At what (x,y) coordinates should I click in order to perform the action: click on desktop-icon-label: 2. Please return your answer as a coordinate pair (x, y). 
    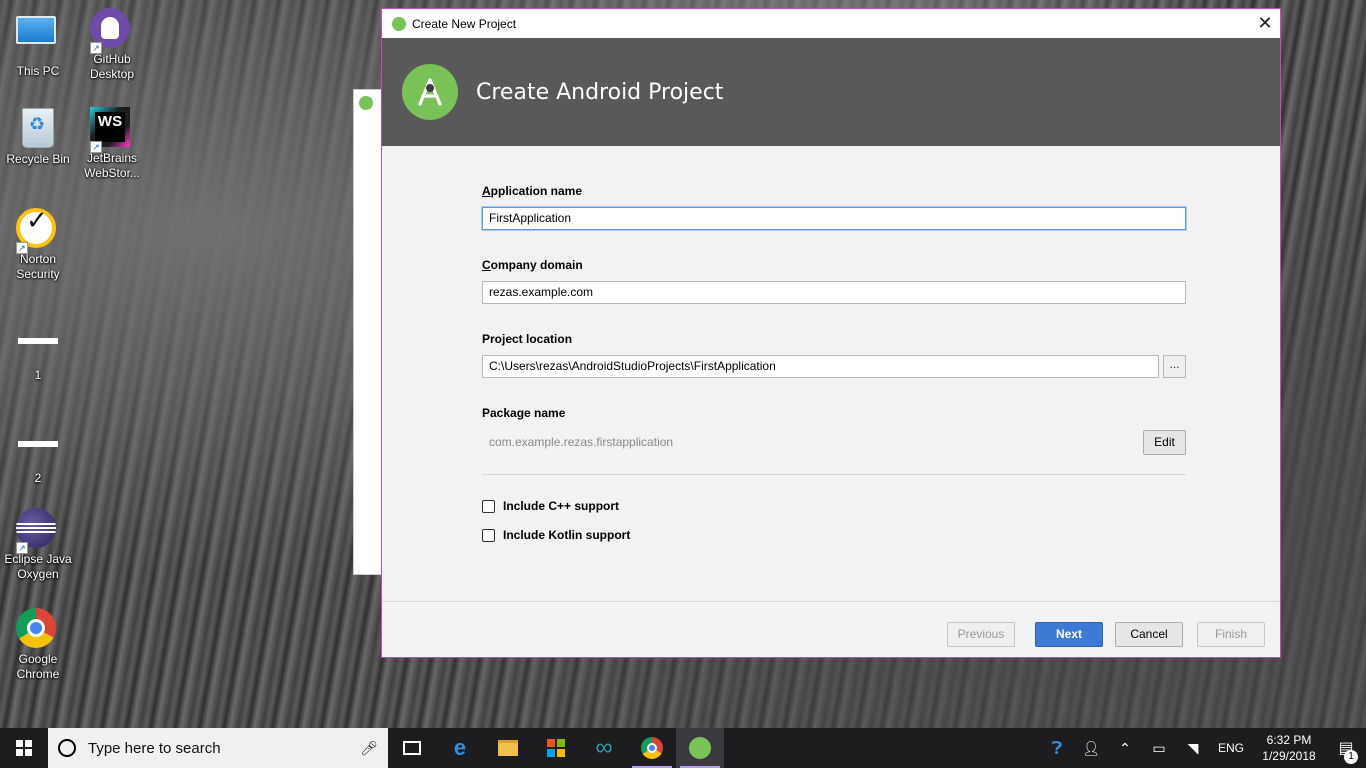
    Looking at the image, I should click on (38, 478).